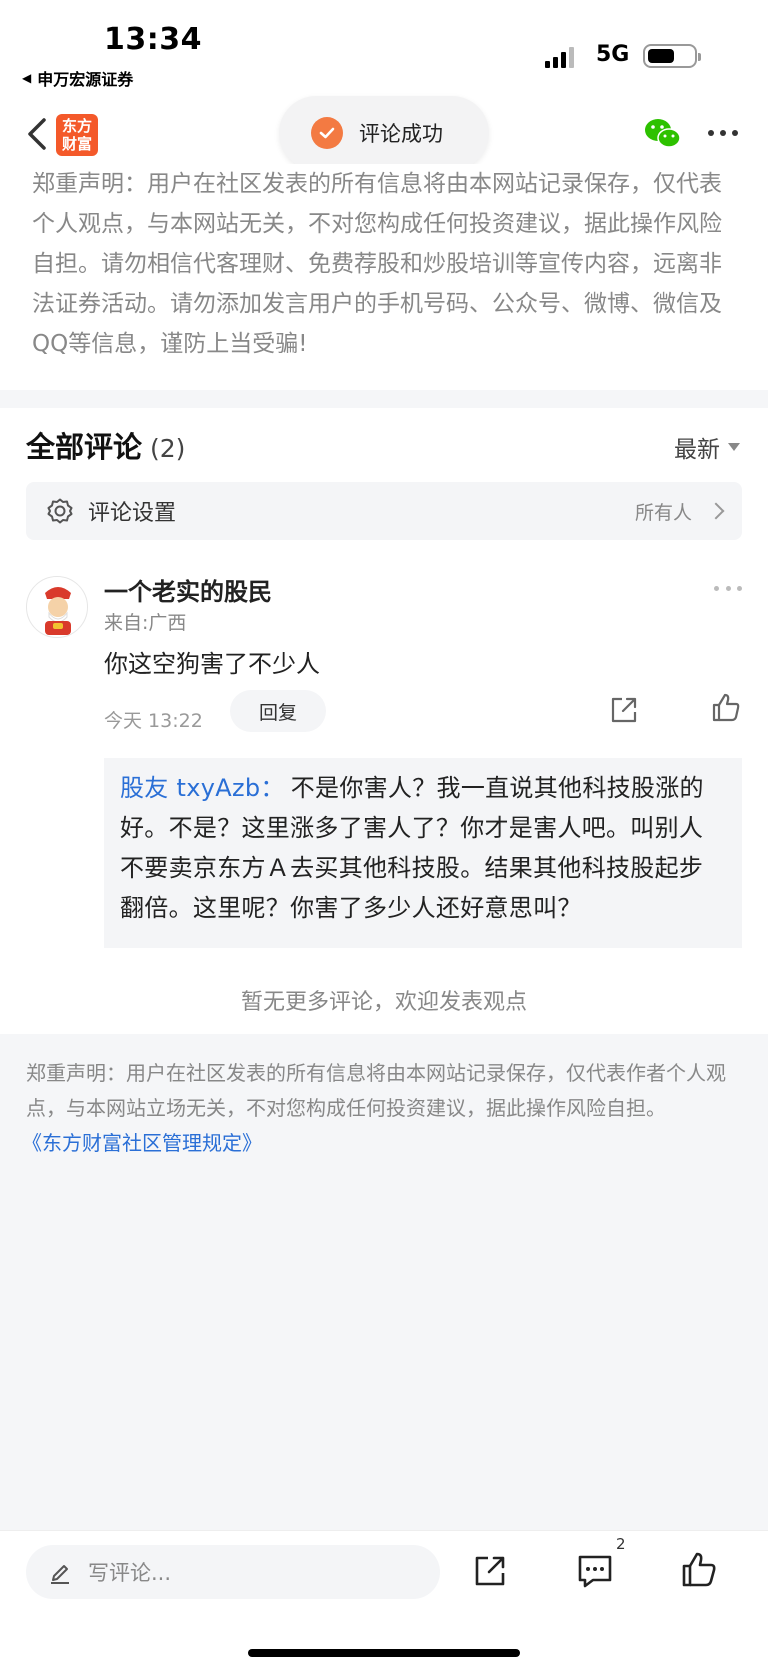 The height and width of the screenshot is (1669, 768). Describe the element at coordinates (76, 126) in the screenshot. I see `logo-line-1: 东方` at that location.